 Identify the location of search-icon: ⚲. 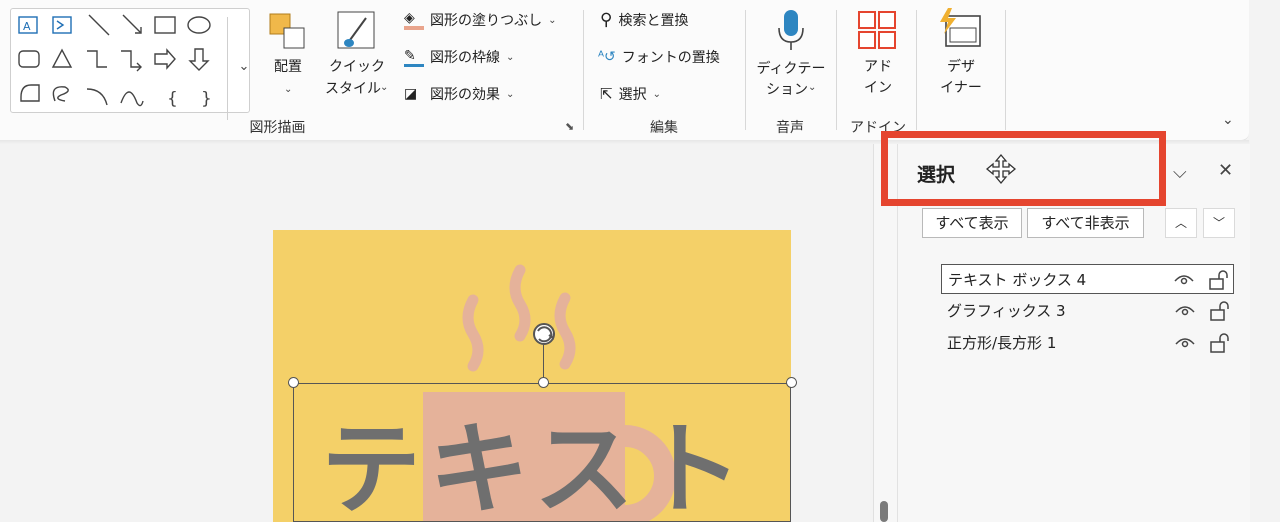
(606, 20).